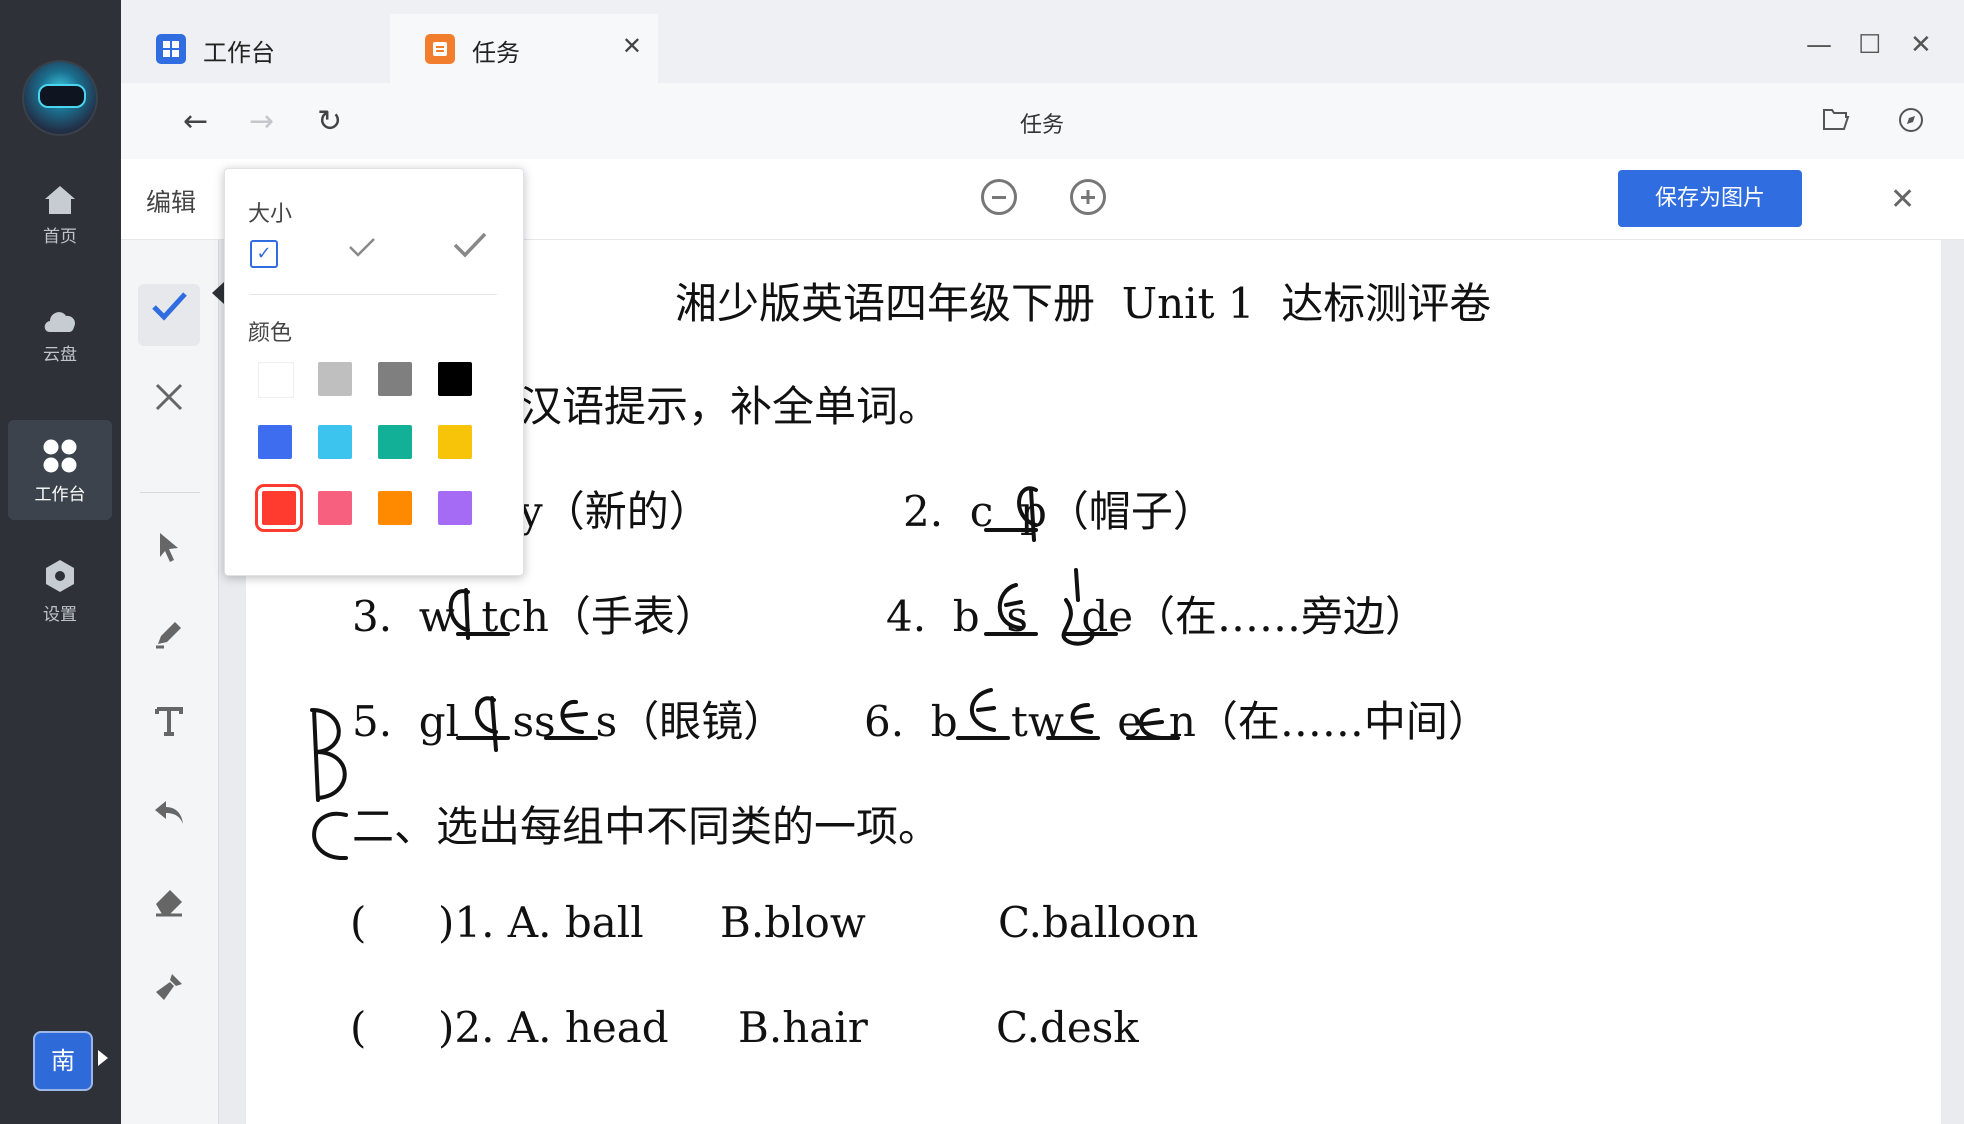 The height and width of the screenshot is (1124, 1964). What do you see at coordinates (1710, 198) in the screenshot?
I see `save-as-image-button: 保存为图片` at bounding box center [1710, 198].